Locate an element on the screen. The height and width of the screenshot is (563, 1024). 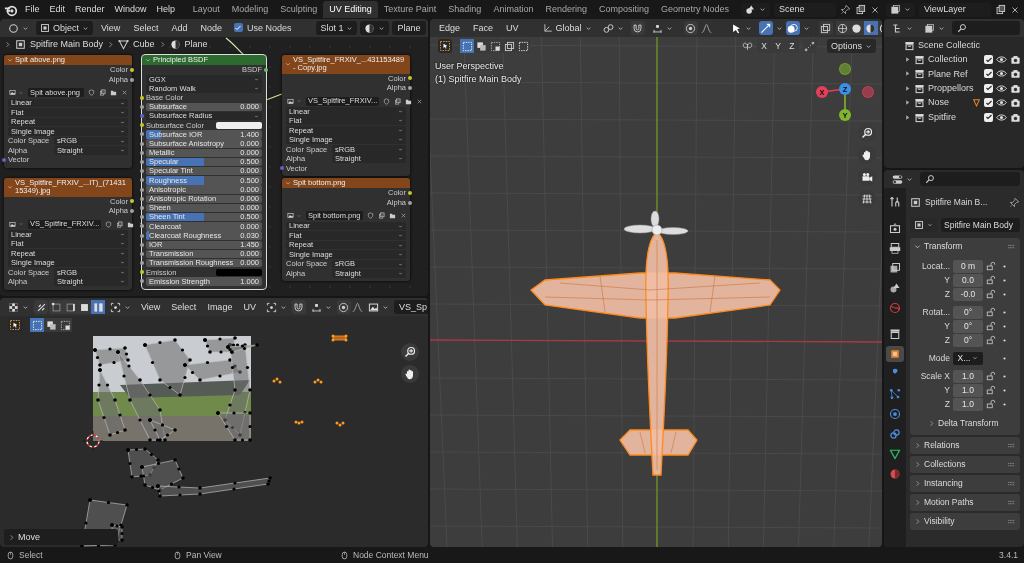
field-label: Scale X is located at coordinates (934, 376).